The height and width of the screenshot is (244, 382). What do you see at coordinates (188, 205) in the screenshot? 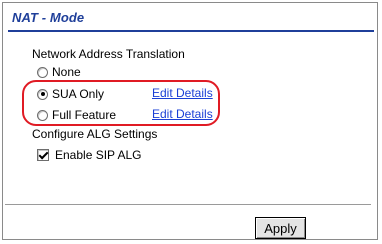
I see `footer-divider` at bounding box center [188, 205].